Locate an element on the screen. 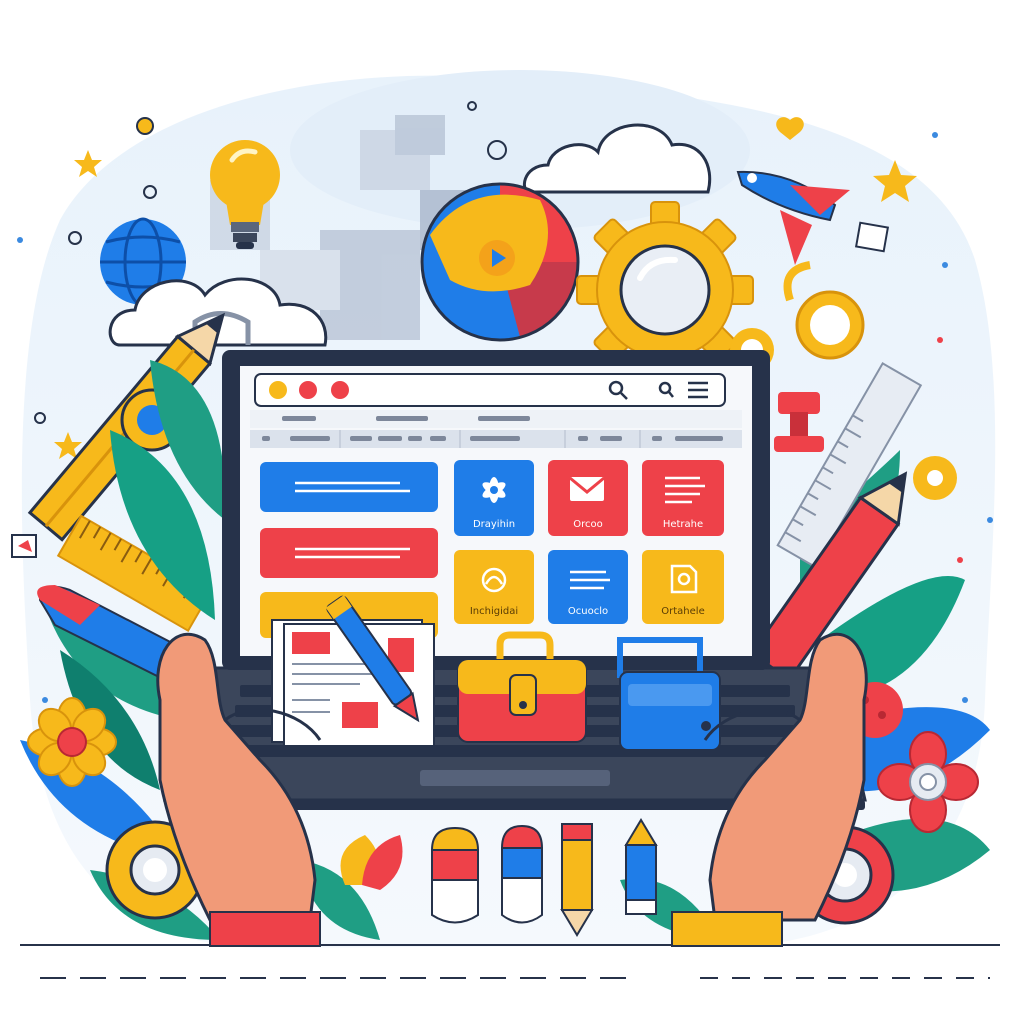 This screenshot has height=1024, width=1024. tile-label: Hetrahe is located at coordinates (683, 524).